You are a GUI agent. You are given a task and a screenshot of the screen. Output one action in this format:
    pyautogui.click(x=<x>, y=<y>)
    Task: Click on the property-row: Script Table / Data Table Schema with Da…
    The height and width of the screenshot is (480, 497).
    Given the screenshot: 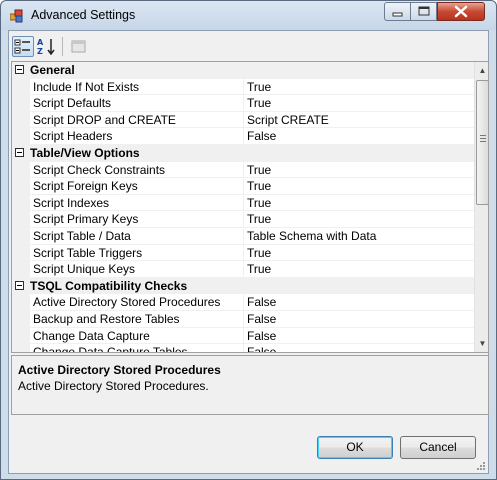 What is the action you would take?
    pyautogui.click(x=243, y=236)
    